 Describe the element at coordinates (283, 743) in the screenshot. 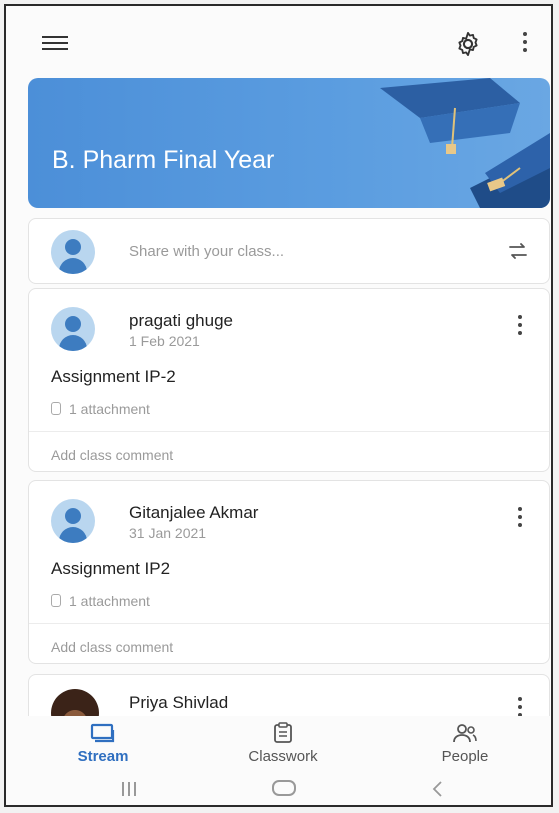

I see `nav-classwork: Classwork` at that location.